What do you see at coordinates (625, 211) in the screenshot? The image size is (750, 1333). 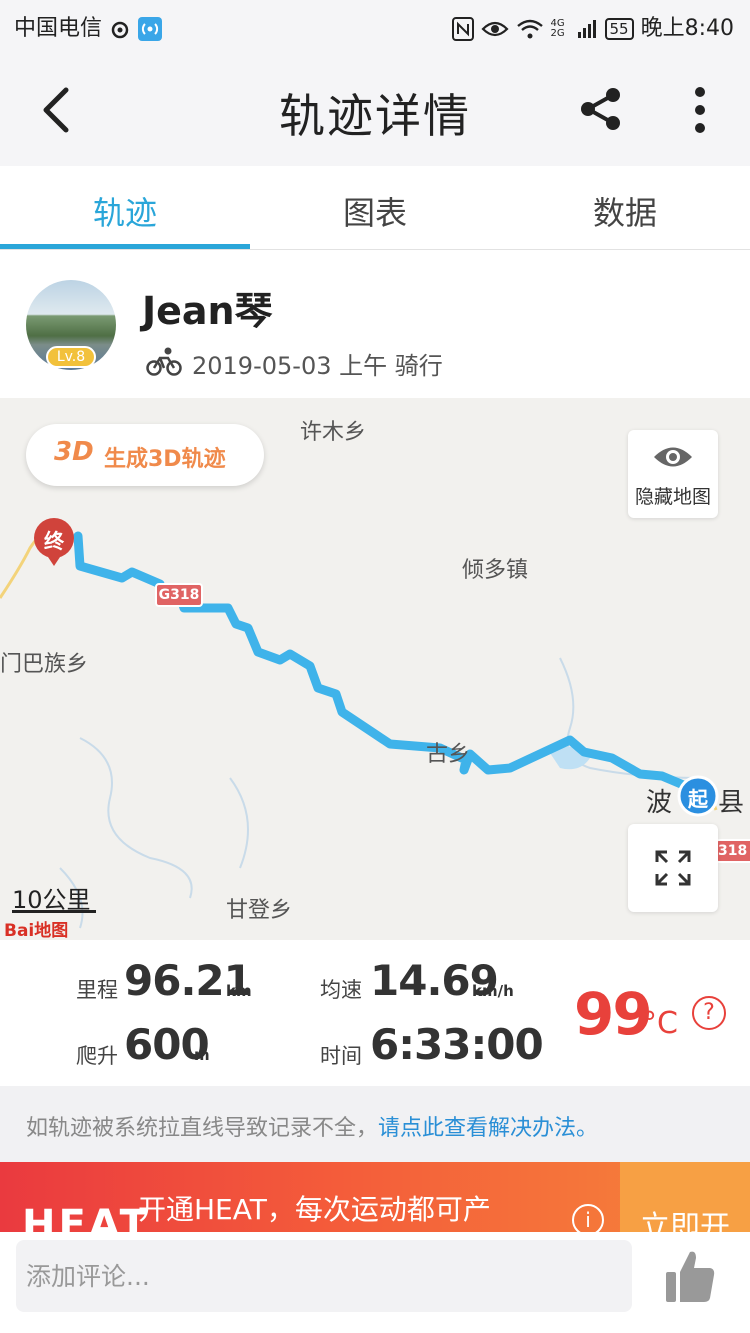 I see `tab-data: 数据` at bounding box center [625, 211].